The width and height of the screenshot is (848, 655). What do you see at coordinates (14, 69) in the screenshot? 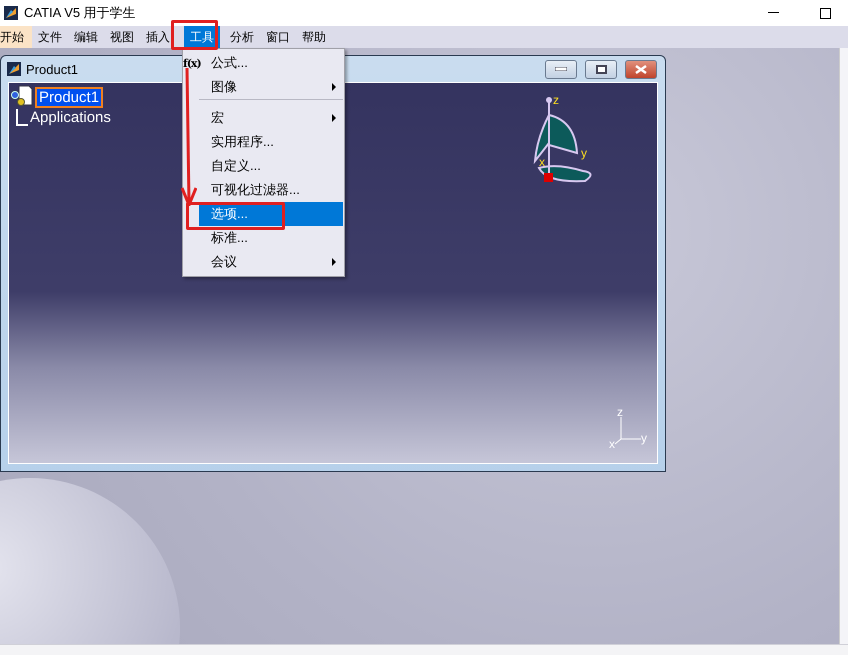
I see `document-icon` at bounding box center [14, 69].